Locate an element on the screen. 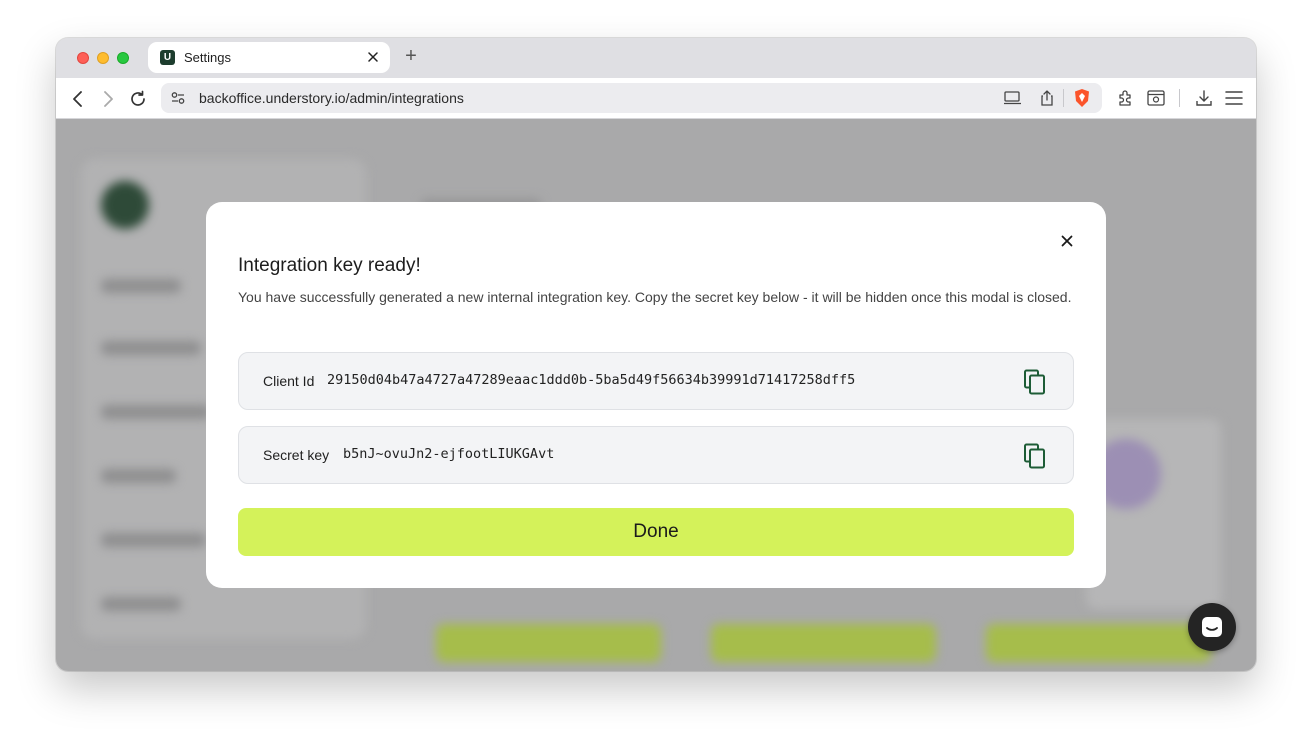 The height and width of the screenshot is (745, 1312). site-settings-icon is located at coordinates (178, 98).